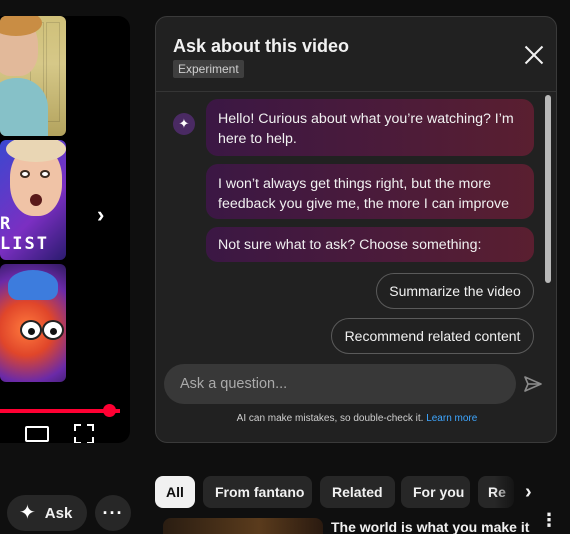  What do you see at coordinates (356, 91) in the screenshot?
I see `divider` at bounding box center [356, 91].